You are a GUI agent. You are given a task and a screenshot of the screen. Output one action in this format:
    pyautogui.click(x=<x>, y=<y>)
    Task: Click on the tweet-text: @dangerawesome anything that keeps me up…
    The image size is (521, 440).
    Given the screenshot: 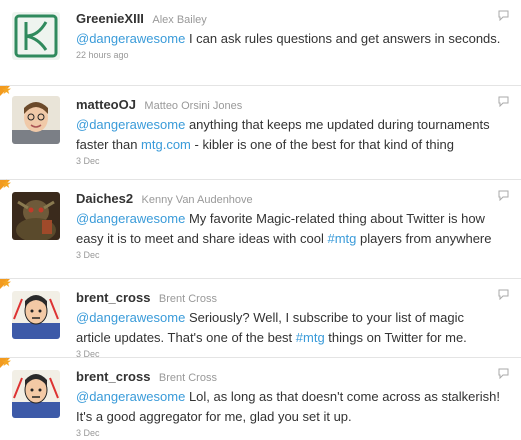 What is the action you would take?
    pyautogui.click(x=288, y=135)
    